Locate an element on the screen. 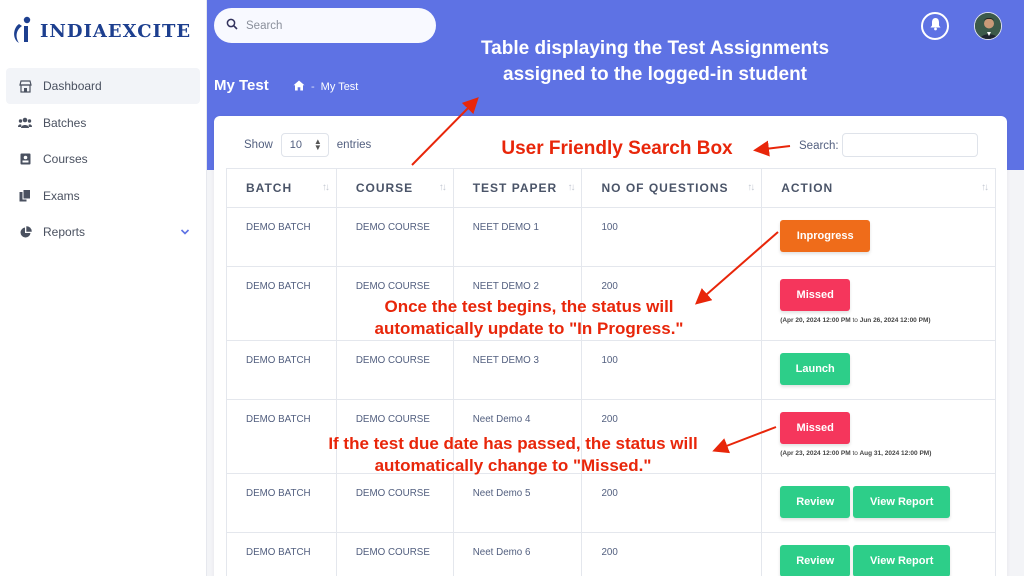 Image resolution: width=1024 pixels, height=576 pixels. cell-test-paper: NEET DEMO 1 is located at coordinates (517, 237).